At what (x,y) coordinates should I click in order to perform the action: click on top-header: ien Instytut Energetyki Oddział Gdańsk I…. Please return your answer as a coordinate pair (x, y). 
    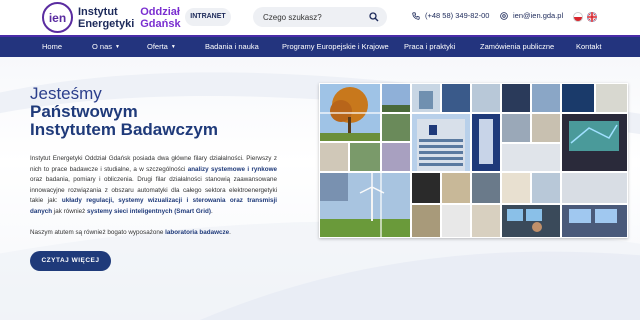
    Looking at the image, I should click on (320, 17).